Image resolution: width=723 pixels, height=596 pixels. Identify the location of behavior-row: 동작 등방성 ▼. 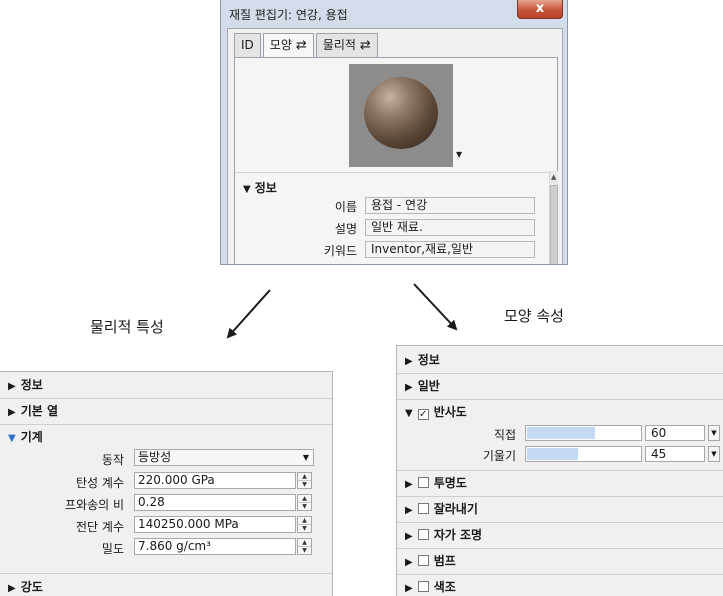
(160, 458).